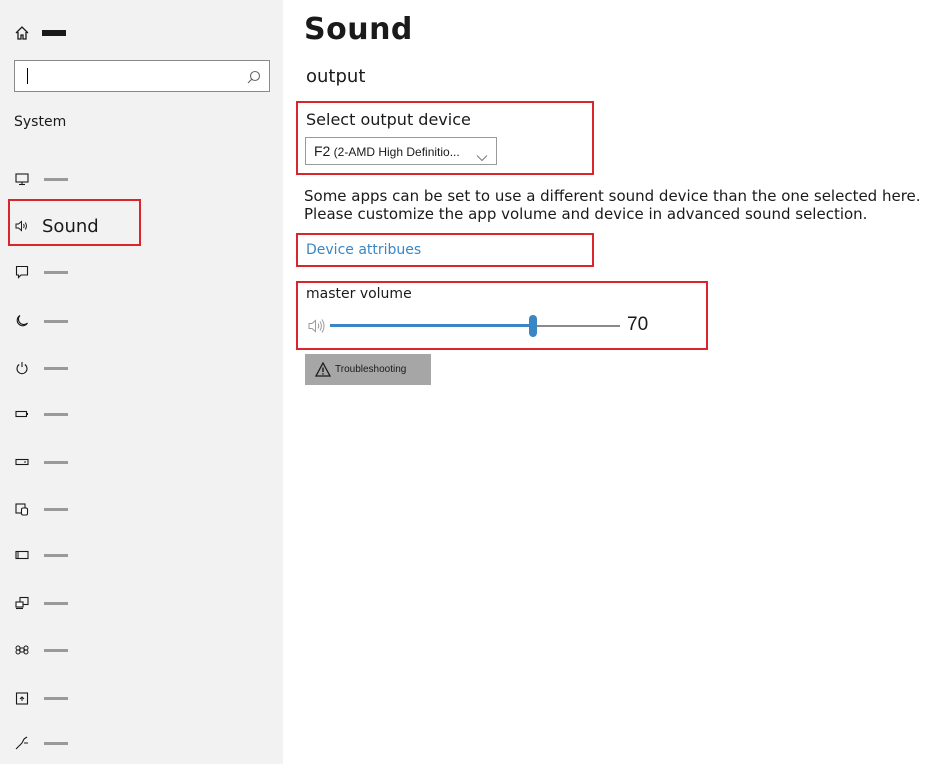 The height and width of the screenshot is (764, 928). I want to click on battery-icon, so click(22, 414).